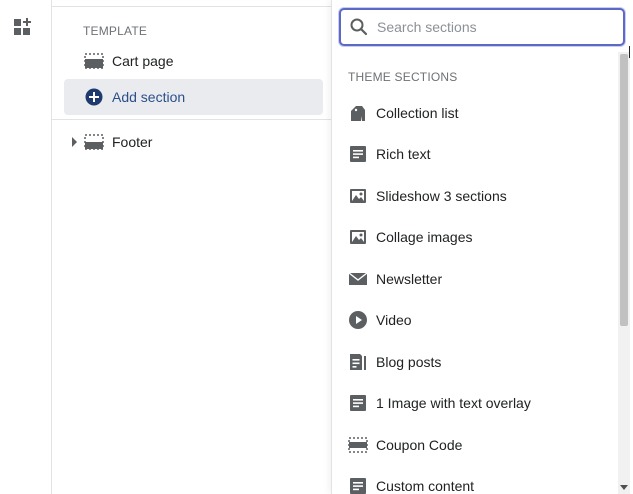 This screenshot has width=633, height=494. I want to click on section-option-label: Collage images, so click(424, 237).